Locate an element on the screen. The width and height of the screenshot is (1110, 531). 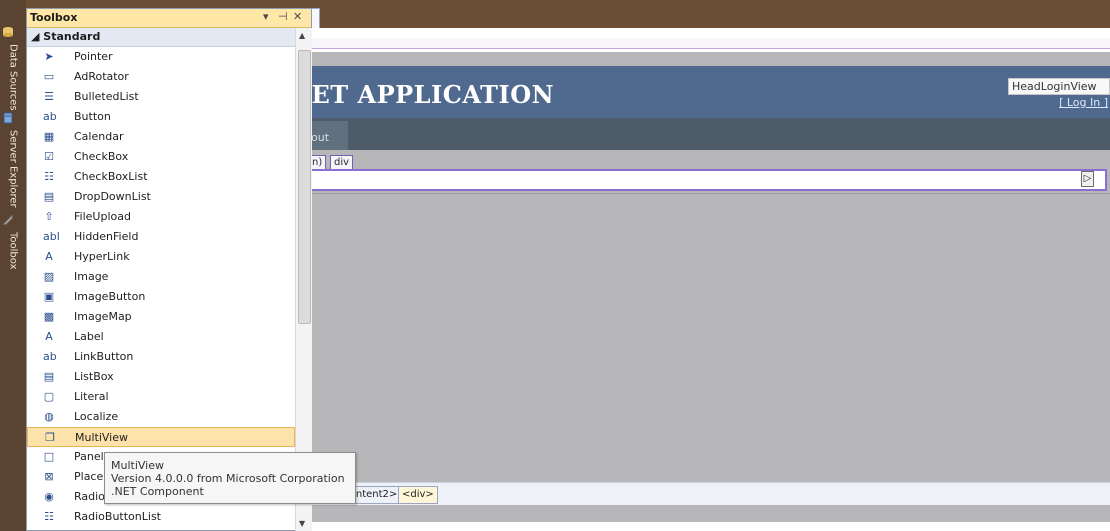
left-dock-strip: Data Sources Server Explorer Toolbox is located at coordinates (13, 265).